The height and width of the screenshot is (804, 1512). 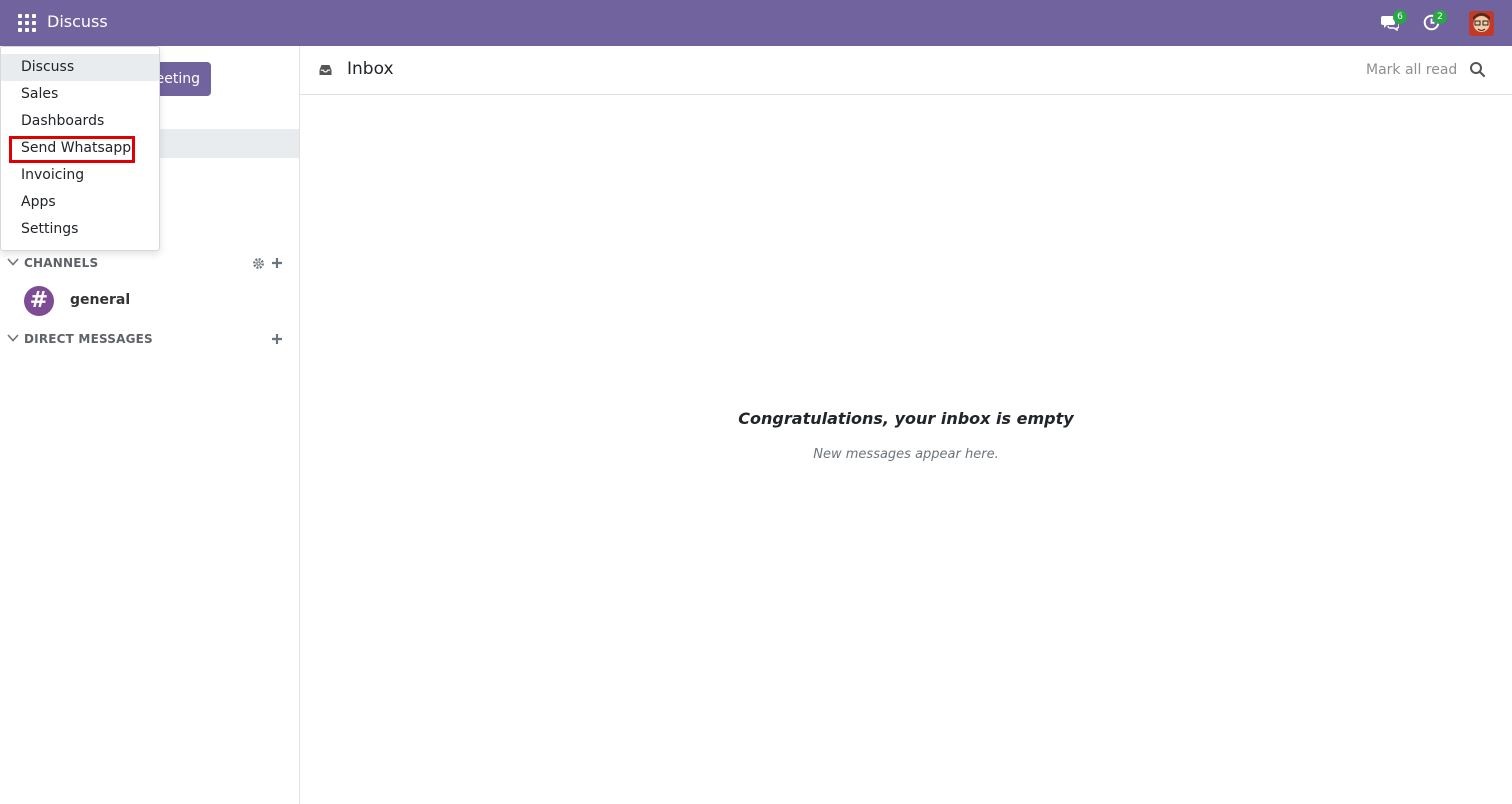 I want to click on messages-badge: 6, so click(x=1400, y=17).